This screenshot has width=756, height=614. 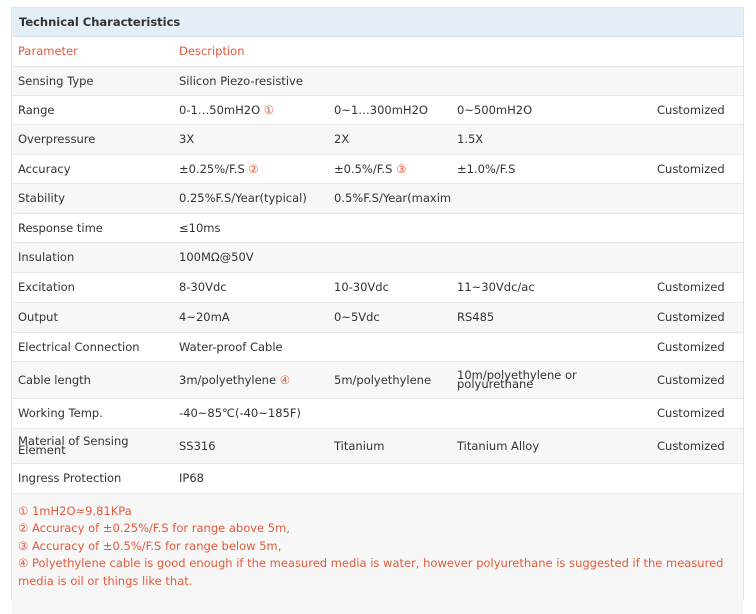 I want to click on param-cell-text: Range, so click(x=36, y=109).